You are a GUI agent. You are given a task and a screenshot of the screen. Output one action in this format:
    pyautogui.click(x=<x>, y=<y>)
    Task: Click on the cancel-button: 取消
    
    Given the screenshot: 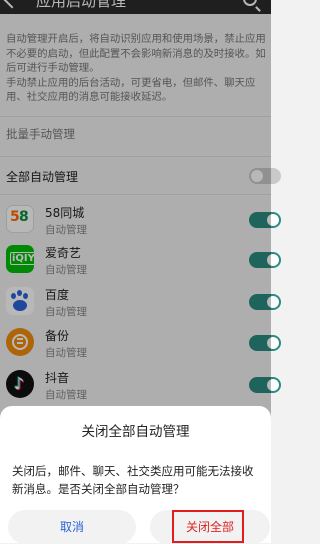 What is the action you would take?
    pyautogui.click(x=72, y=527)
    